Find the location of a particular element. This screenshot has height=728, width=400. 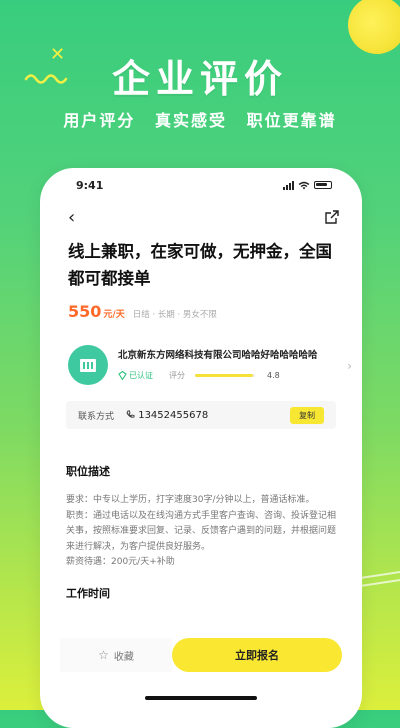

favorite-label: 收藏 is located at coordinates (123, 657).